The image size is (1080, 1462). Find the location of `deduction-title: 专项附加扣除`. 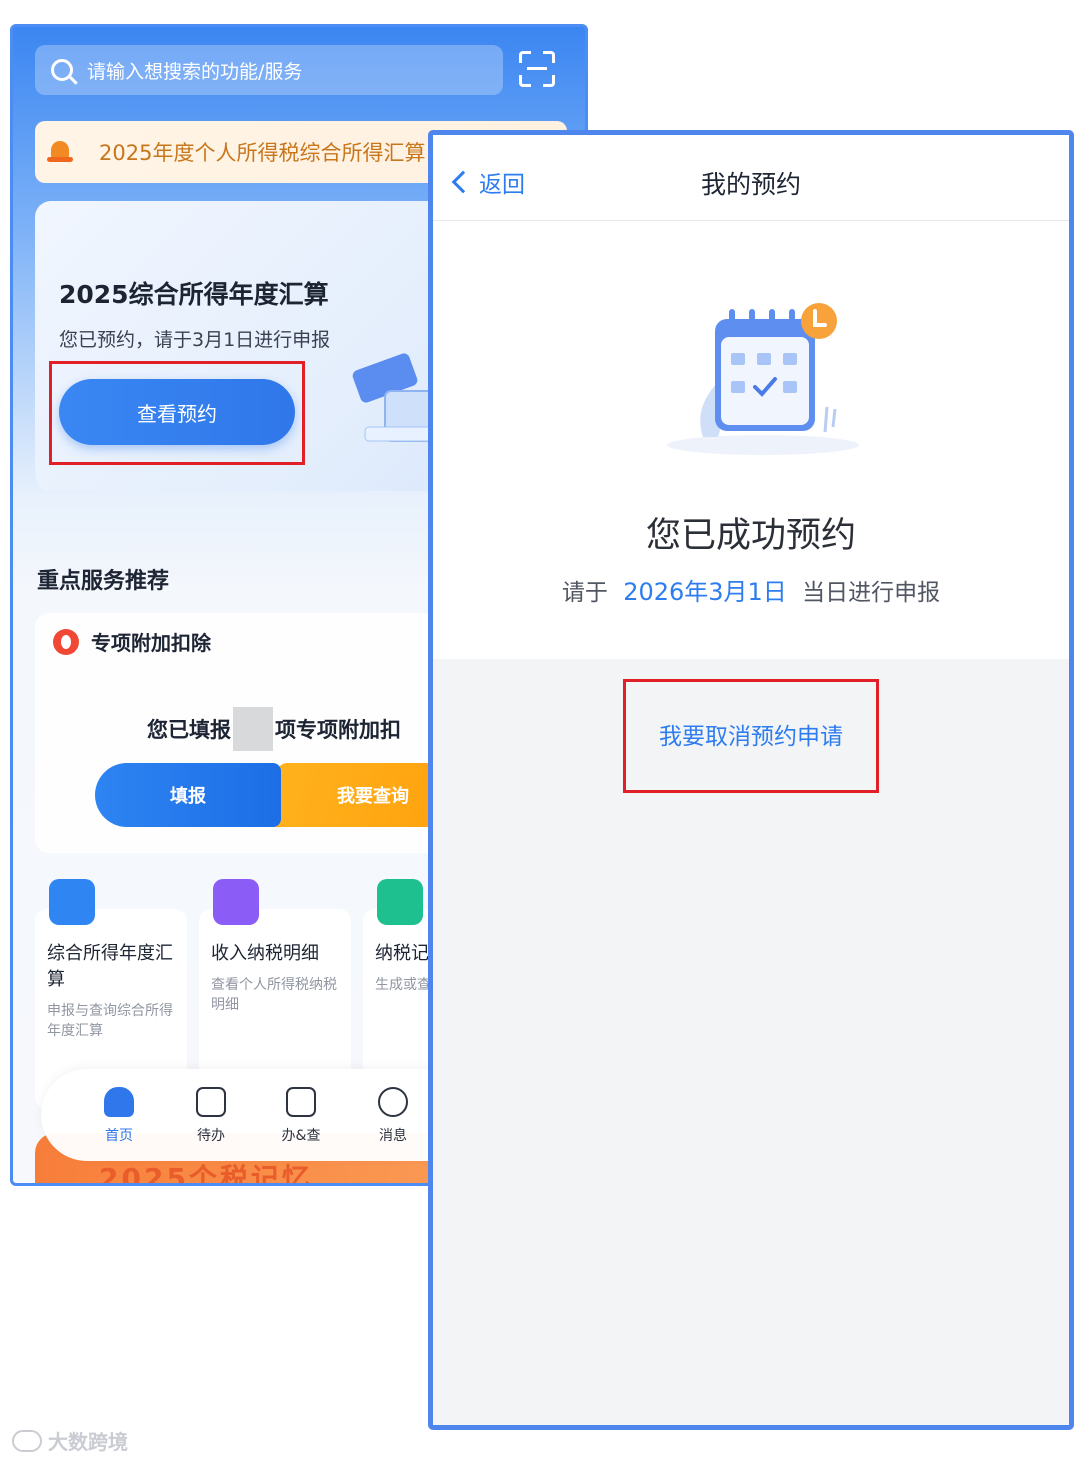

deduction-title: 专项附加扣除 is located at coordinates (151, 643).